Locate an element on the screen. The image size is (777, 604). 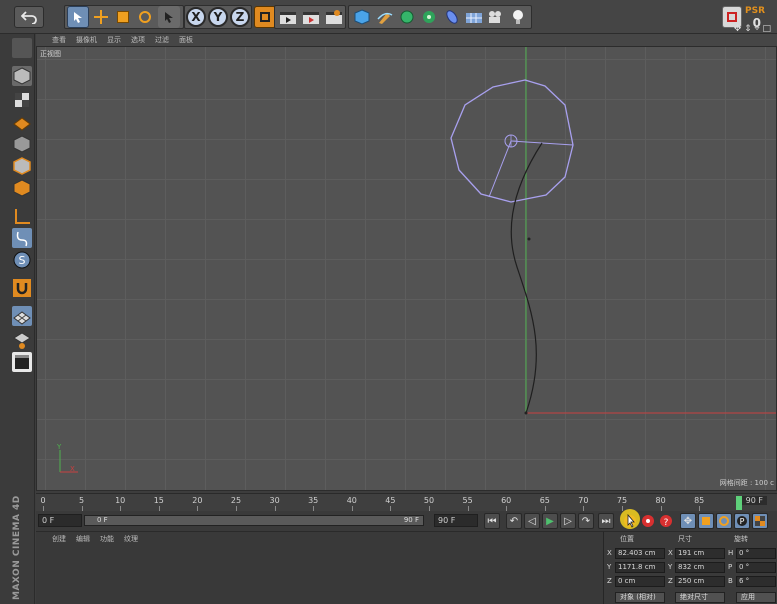
viewport-menu-view: 查看 is located at coordinates (59, 40).